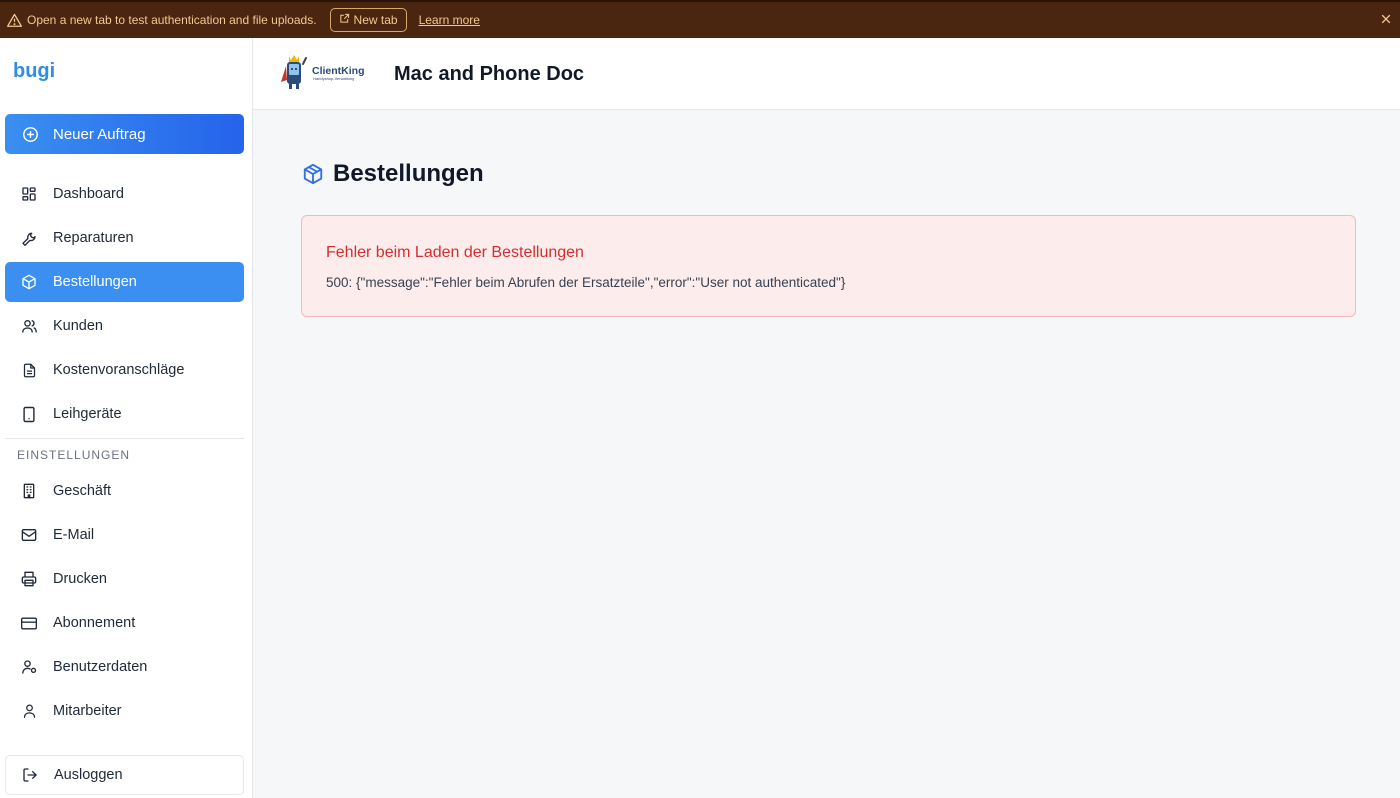  What do you see at coordinates (99, 134) in the screenshot?
I see `new-order-label: Neuer Auftrag` at bounding box center [99, 134].